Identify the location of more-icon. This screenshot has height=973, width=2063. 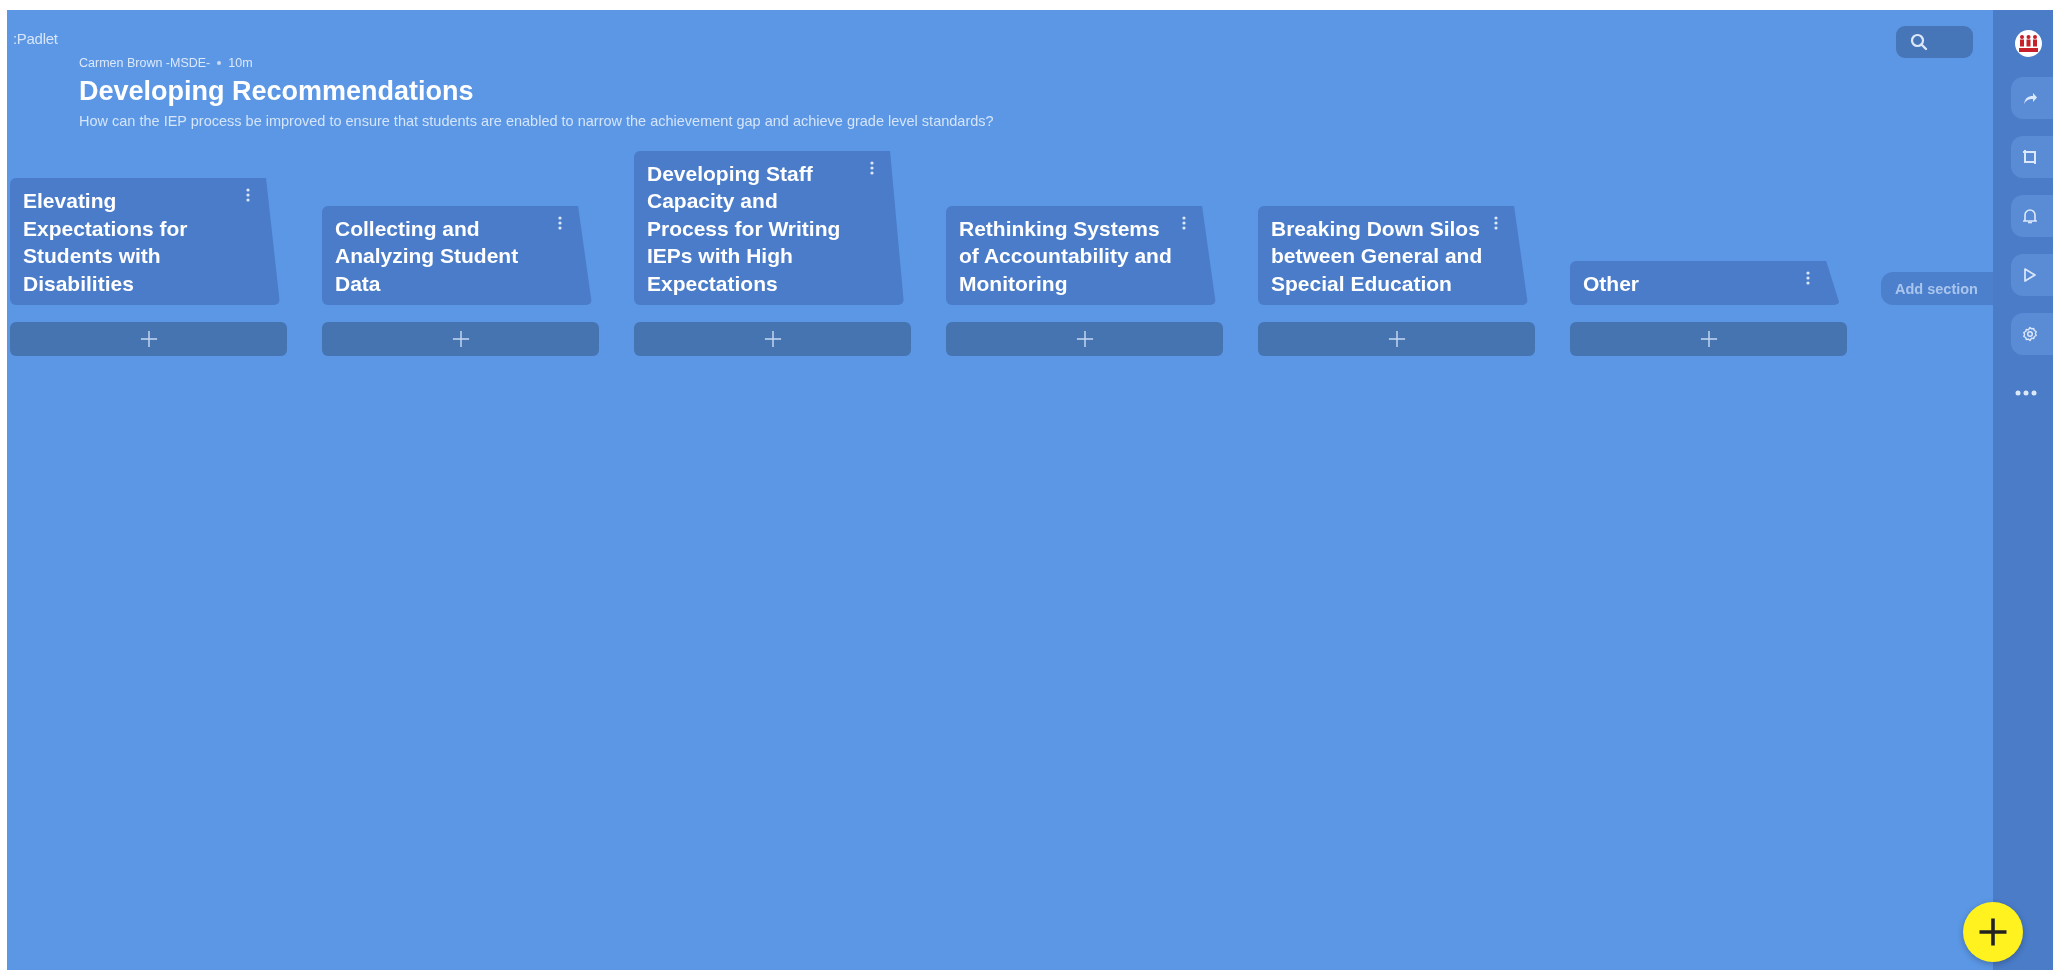
(2026, 393).